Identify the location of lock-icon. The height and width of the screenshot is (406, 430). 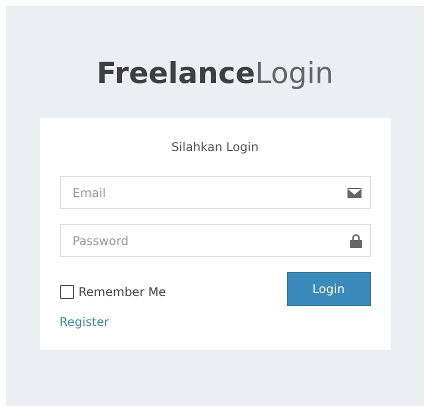
(356, 241).